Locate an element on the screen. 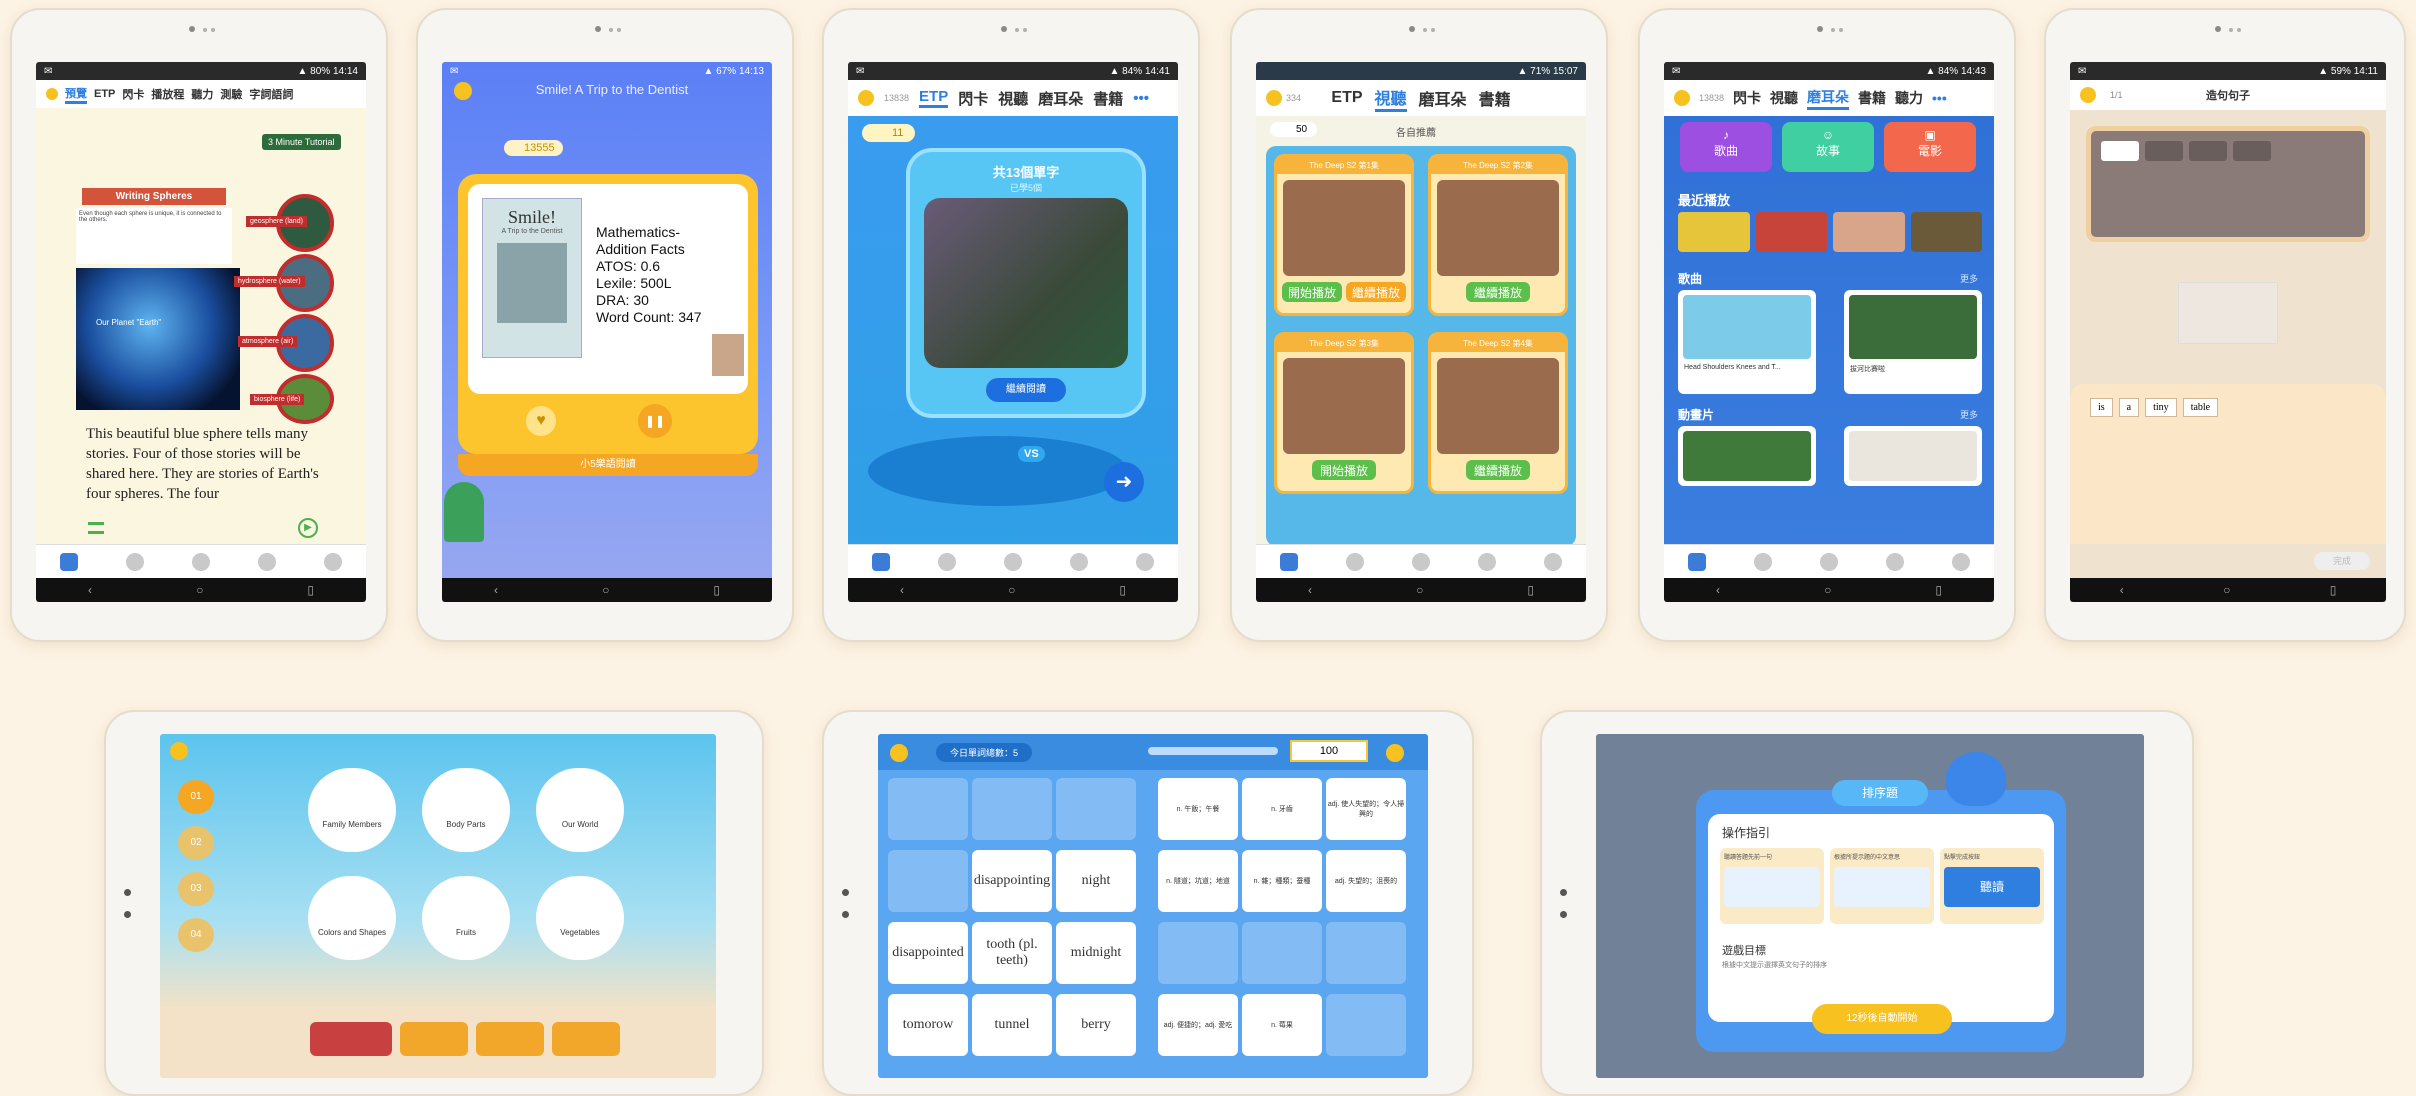 Image resolution: width=2416 pixels, height=1096 pixels. filter-label: 各自推薦 is located at coordinates (1416, 131).